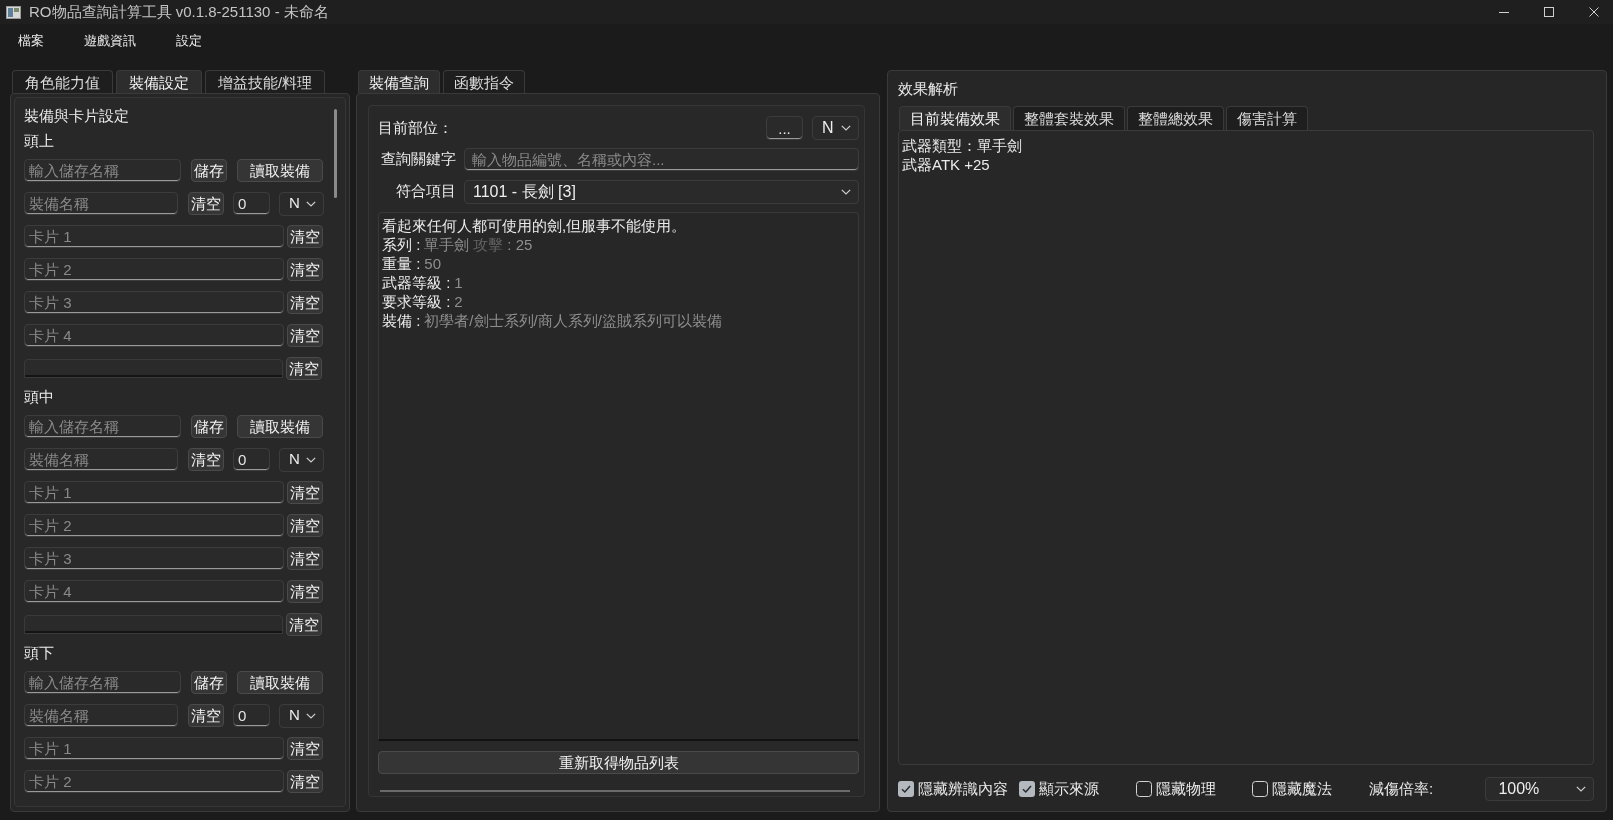 The height and width of the screenshot is (820, 1613). Describe the element at coordinates (1302, 788) in the screenshot. I see `checkbox-label: 隱藏魔法` at that location.